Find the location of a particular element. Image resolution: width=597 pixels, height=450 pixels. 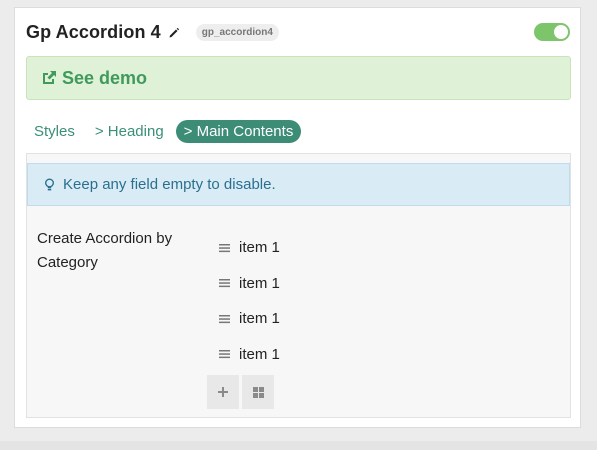

lightbulb-icon is located at coordinates (49, 184).